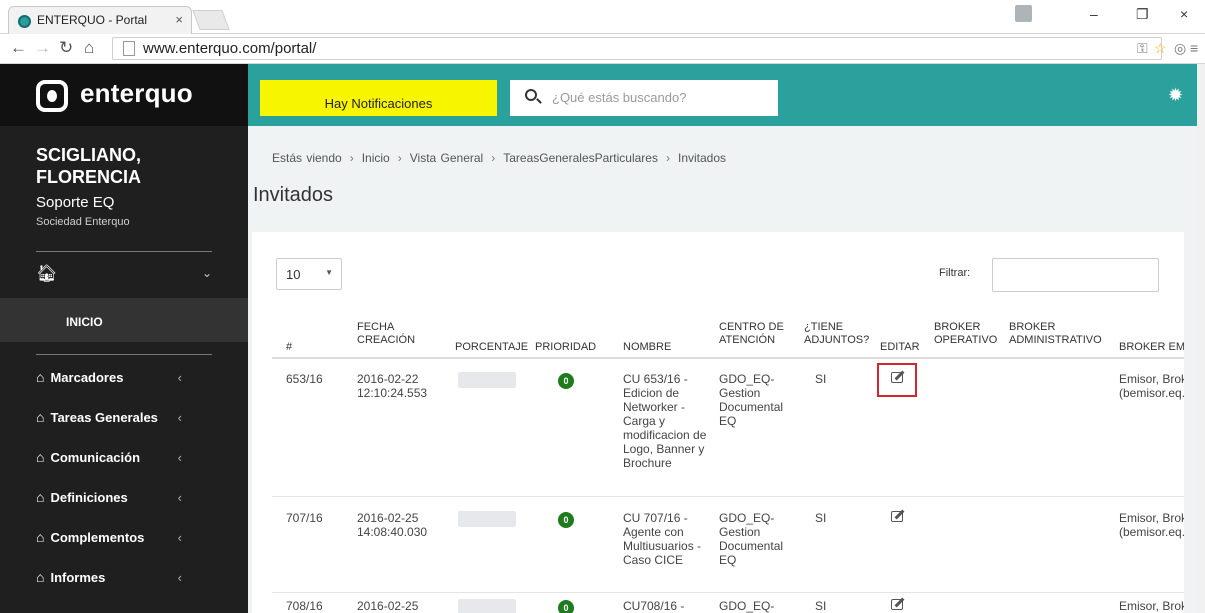  I want to click on column-header: BROKER ADMINISTRATIVO, so click(1056, 334).